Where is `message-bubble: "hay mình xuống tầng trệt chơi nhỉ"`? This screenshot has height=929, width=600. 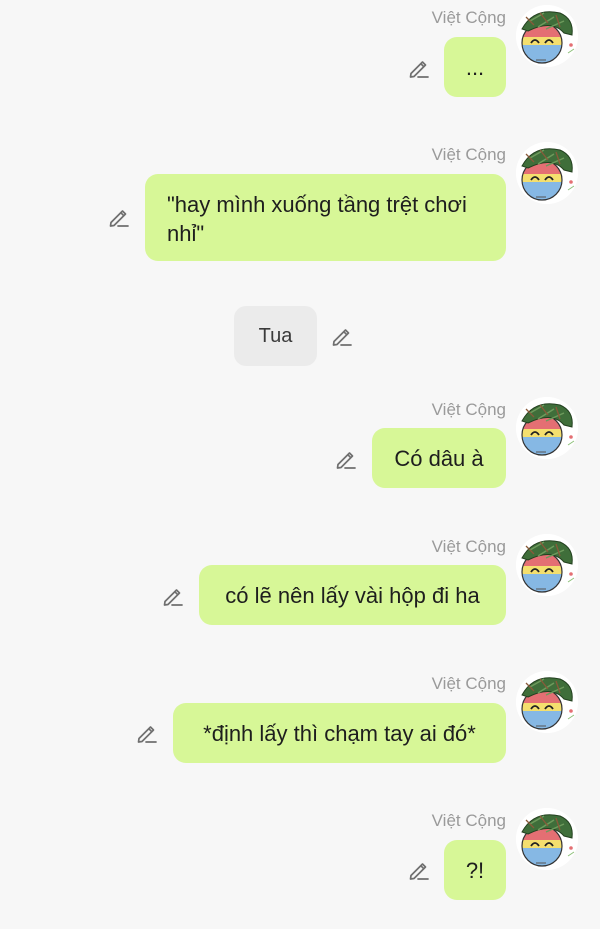
message-bubble: "hay mình xuống tầng trệt chơi nhỉ" is located at coordinates (325, 217).